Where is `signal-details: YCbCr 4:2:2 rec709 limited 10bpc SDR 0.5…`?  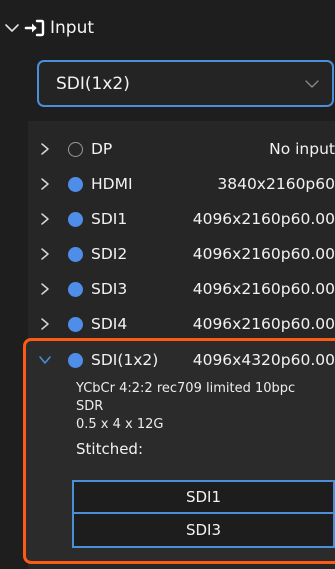 signal-details: YCbCr 4:2:2 rec709 limited 10bpc SDR 0.5… is located at coordinates (205, 407).